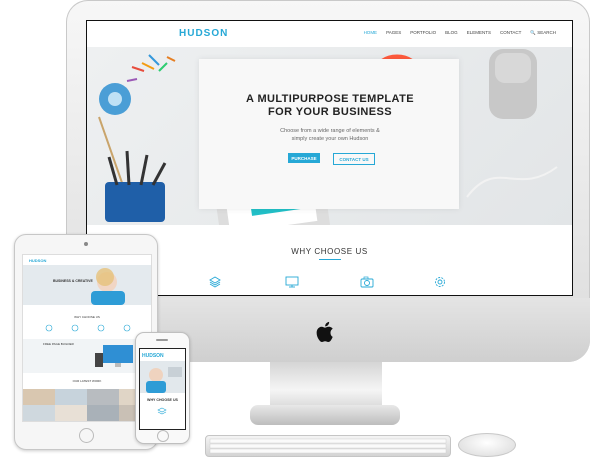 Image resolution: width=592 pixels, height=462 pixels. Describe the element at coordinates (325, 415) in the screenshot. I see `imac-foot` at that location.